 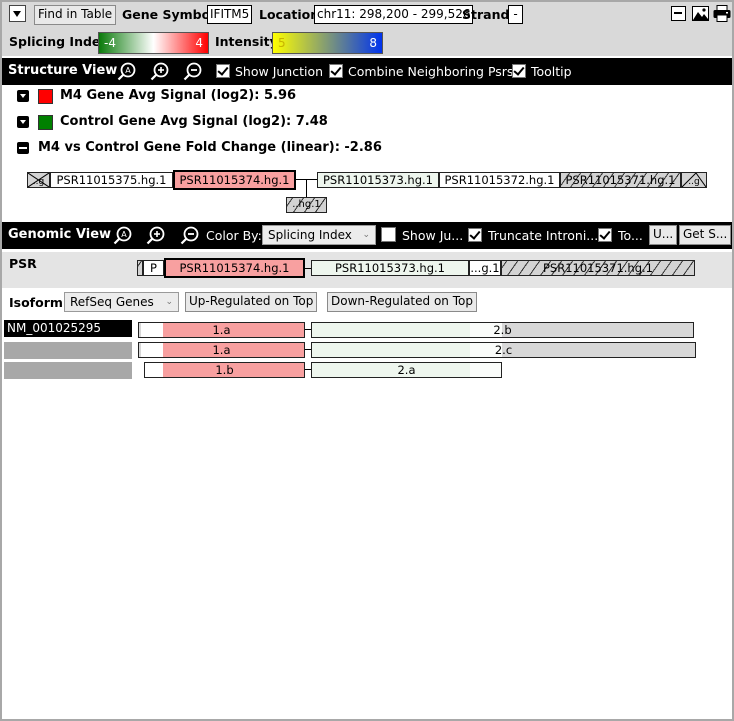 I want to click on tooltip-label: Tooltip, so click(x=551, y=71).